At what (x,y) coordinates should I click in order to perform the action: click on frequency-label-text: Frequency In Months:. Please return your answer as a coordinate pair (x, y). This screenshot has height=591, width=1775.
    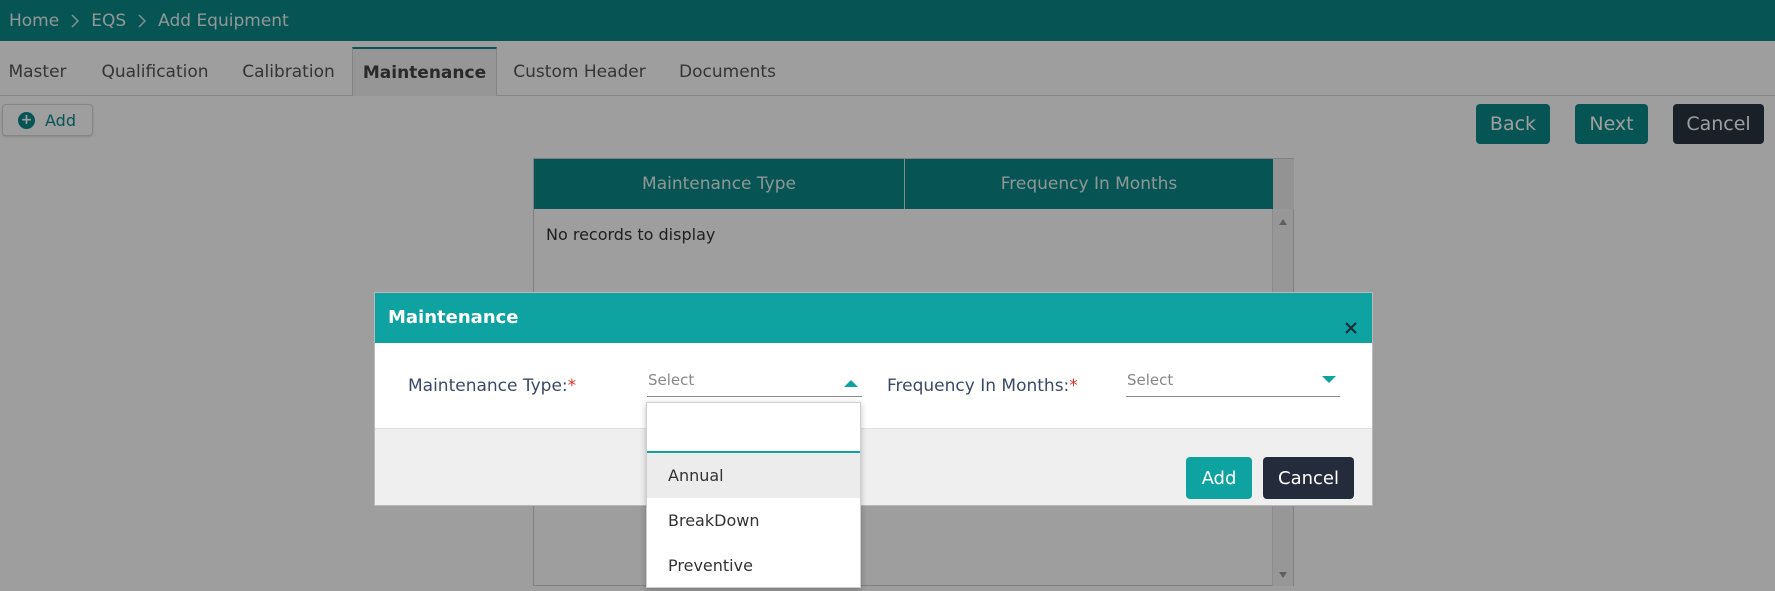
    Looking at the image, I should click on (978, 386).